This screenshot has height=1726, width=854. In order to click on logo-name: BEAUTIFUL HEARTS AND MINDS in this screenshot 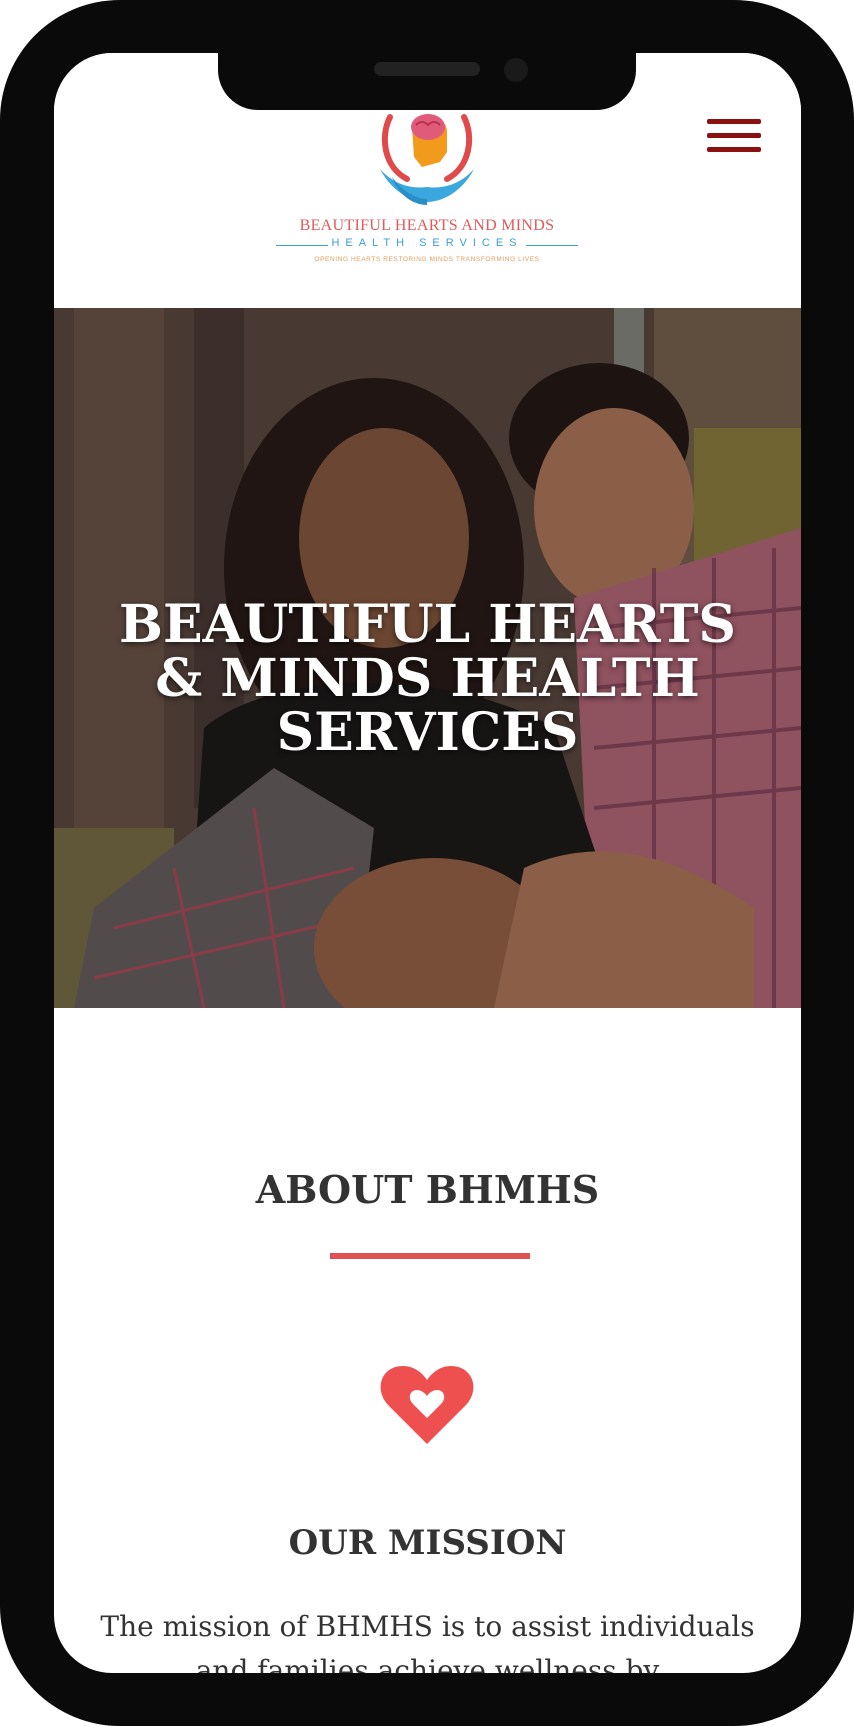, I will do `click(427, 225)`.